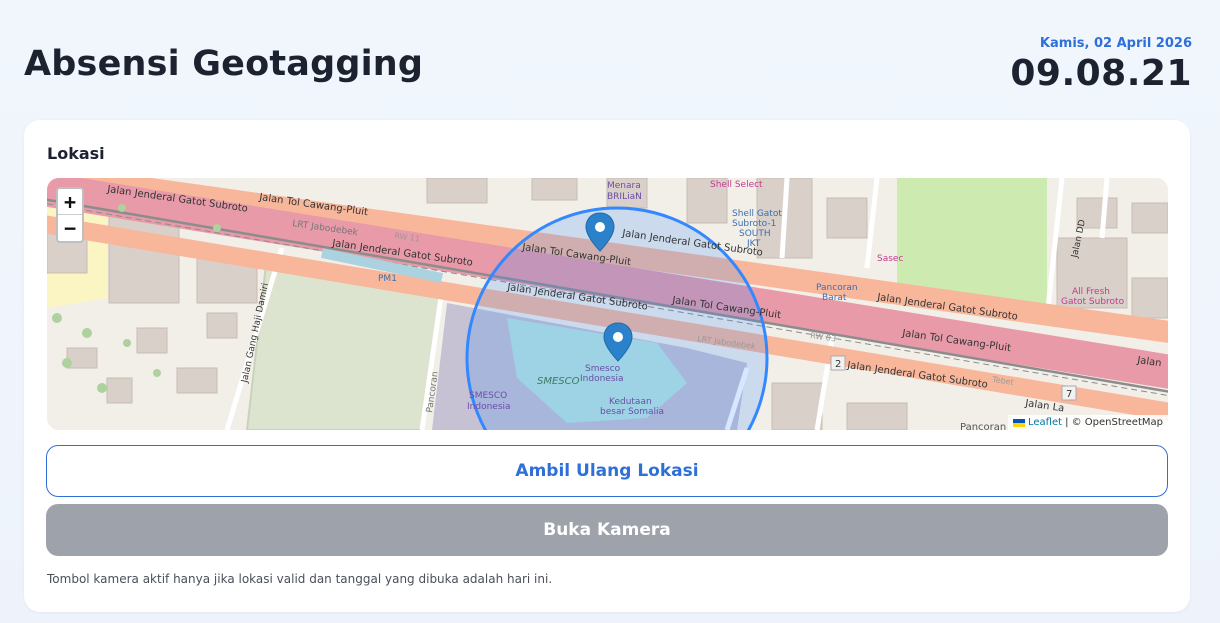  What do you see at coordinates (1019, 422) in the screenshot?
I see `ukraine-flag-icon` at bounding box center [1019, 422].